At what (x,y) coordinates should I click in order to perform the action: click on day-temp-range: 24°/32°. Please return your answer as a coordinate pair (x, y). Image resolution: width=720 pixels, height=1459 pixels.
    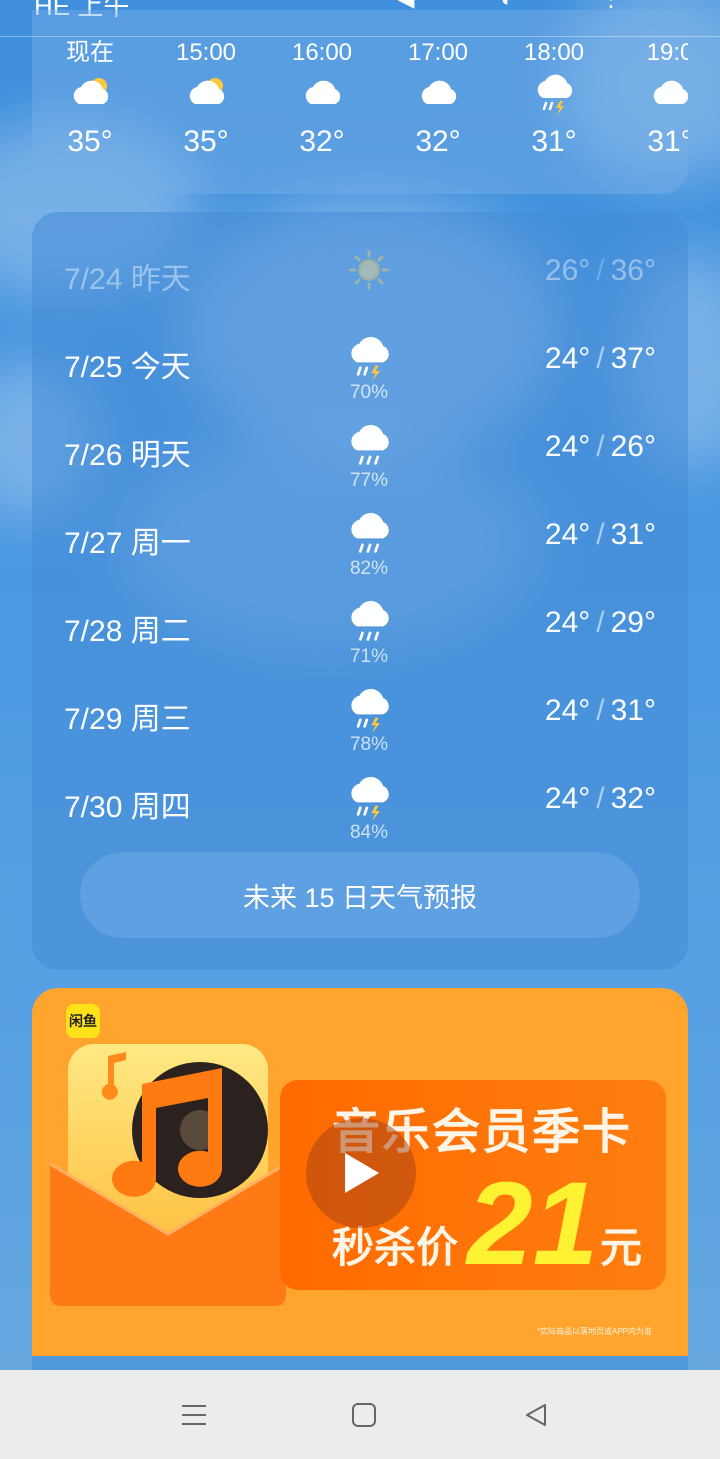
    Looking at the image, I should click on (600, 799).